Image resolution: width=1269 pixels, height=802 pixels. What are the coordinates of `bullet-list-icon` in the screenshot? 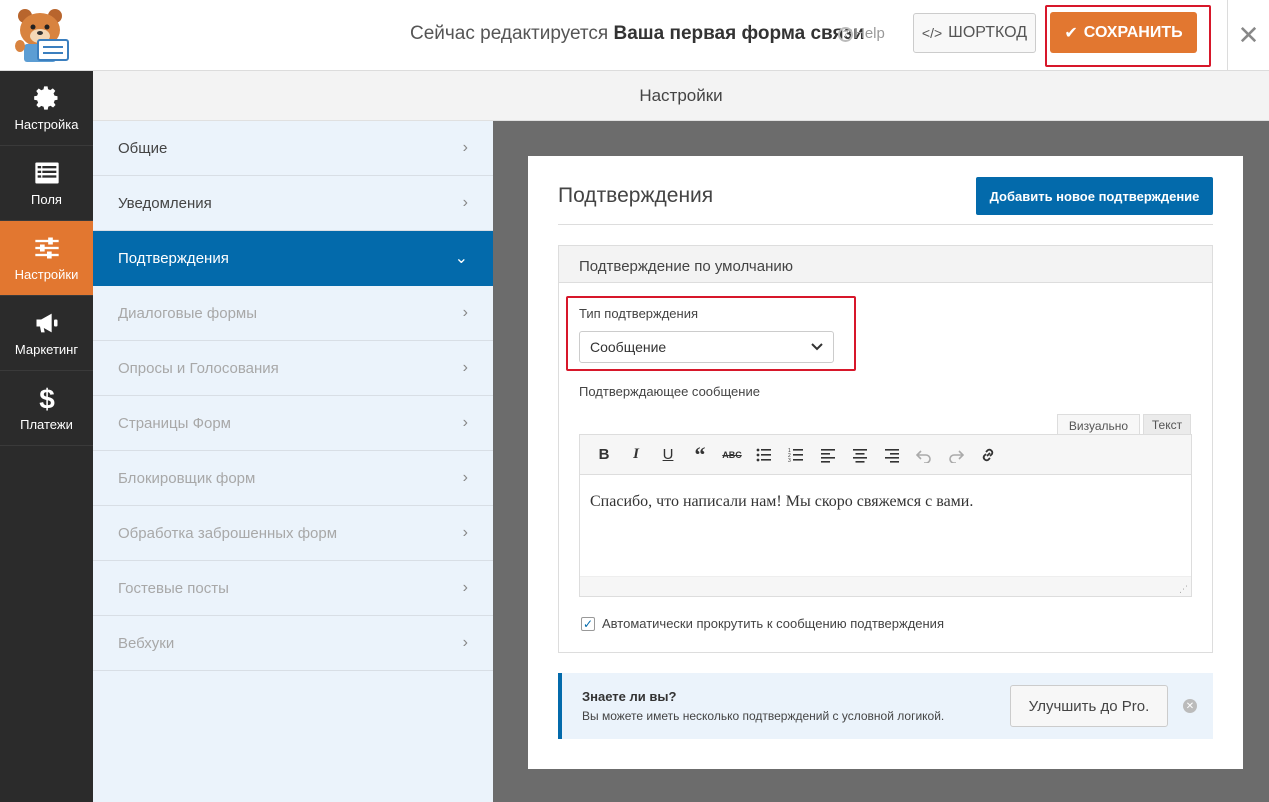 It's located at (764, 455).